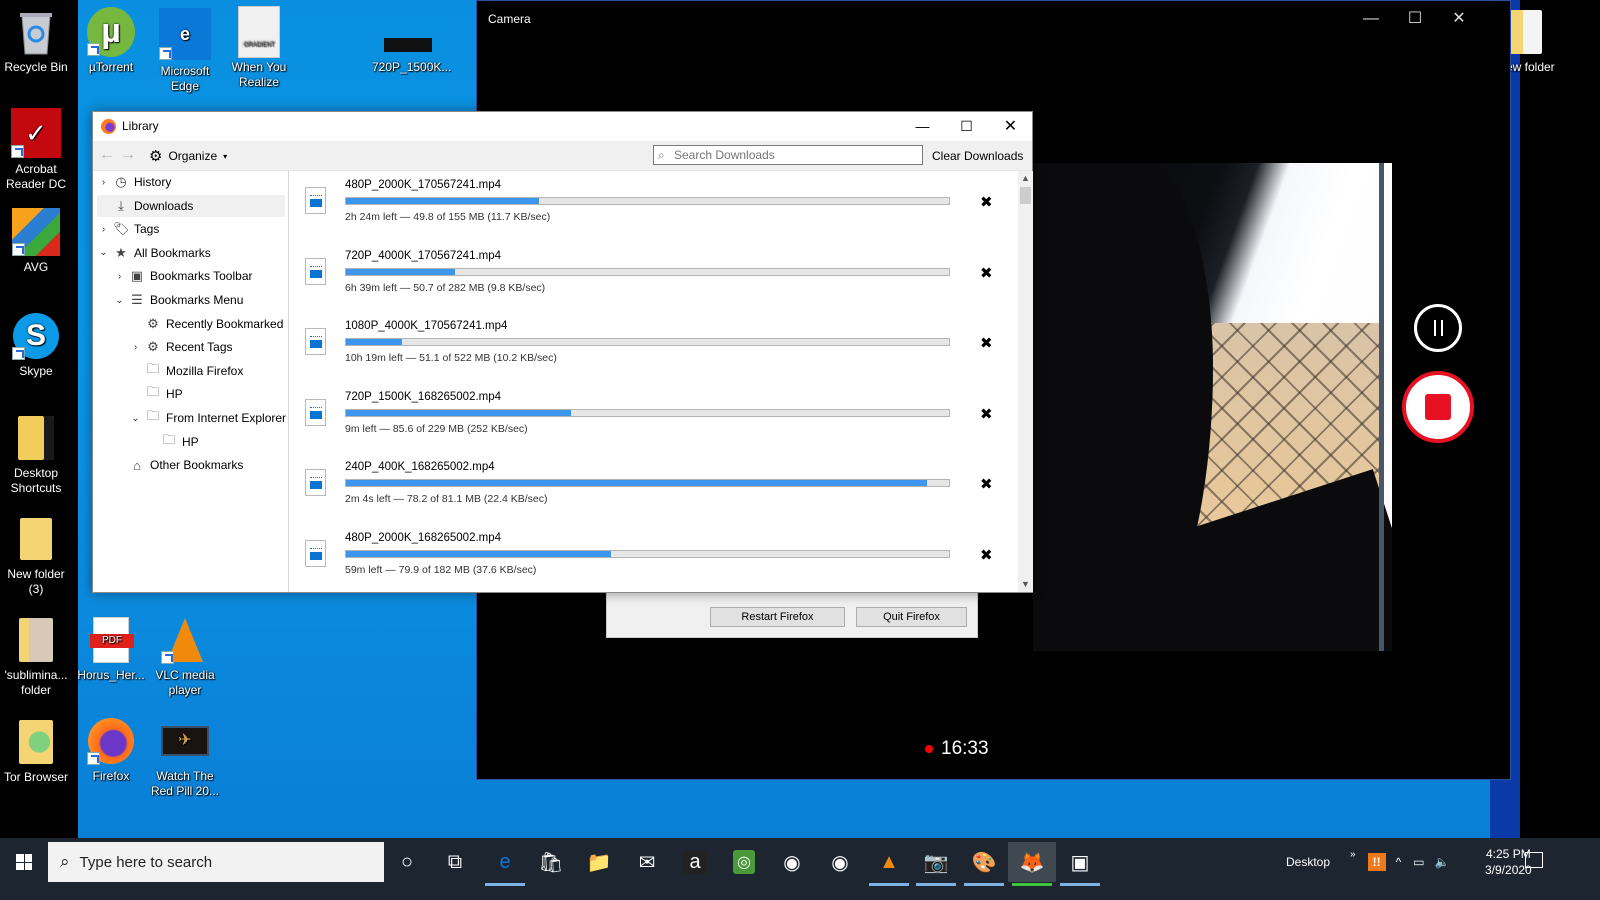 The width and height of the screenshot is (1600, 900). What do you see at coordinates (1025, 584) in the screenshot?
I see `scroll-down-icon: ▼` at bounding box center [1025, 584].